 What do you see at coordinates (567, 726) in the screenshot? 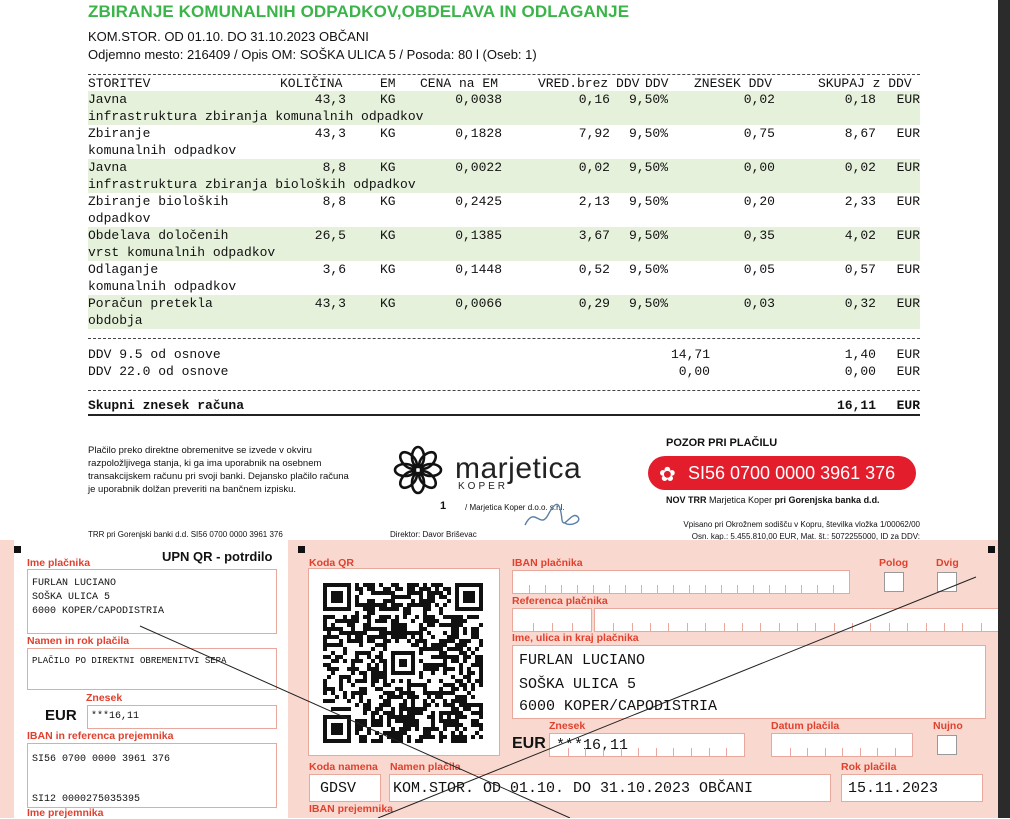
I see `label-znesek-main: Znesek` at bounding box center [567, 726].